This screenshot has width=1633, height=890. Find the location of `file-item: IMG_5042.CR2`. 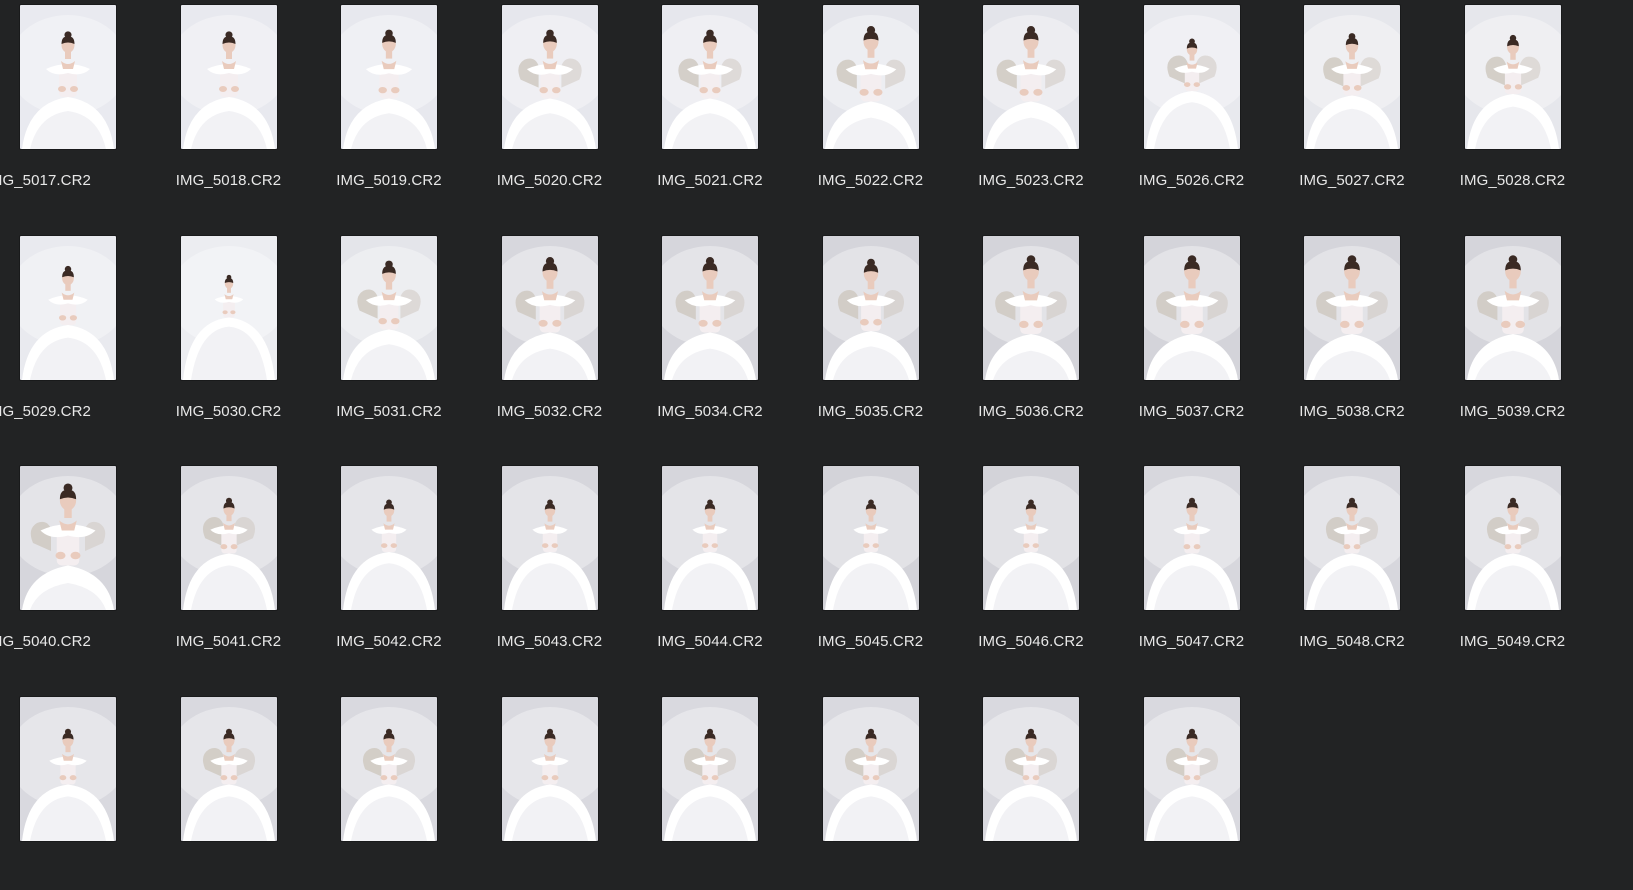

file-item: IMG_5042.CR2 is located at coordinates (404, 571).